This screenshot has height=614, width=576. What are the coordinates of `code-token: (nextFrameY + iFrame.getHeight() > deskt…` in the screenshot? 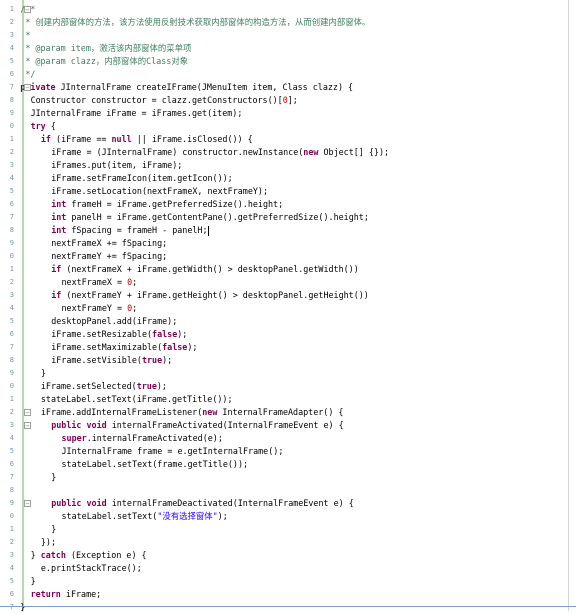 It's located at (215, 295).